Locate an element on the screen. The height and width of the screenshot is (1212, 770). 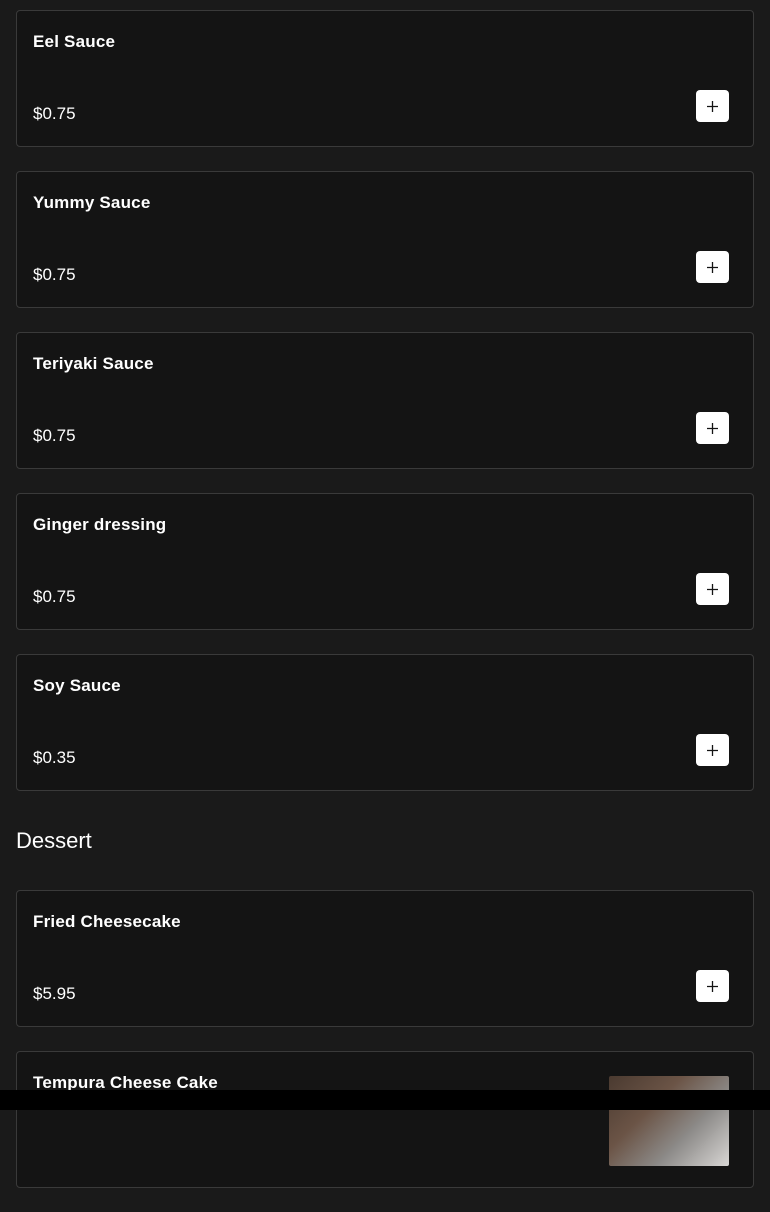
item-name: Ginger dressing is located at coordinates (100, 524).